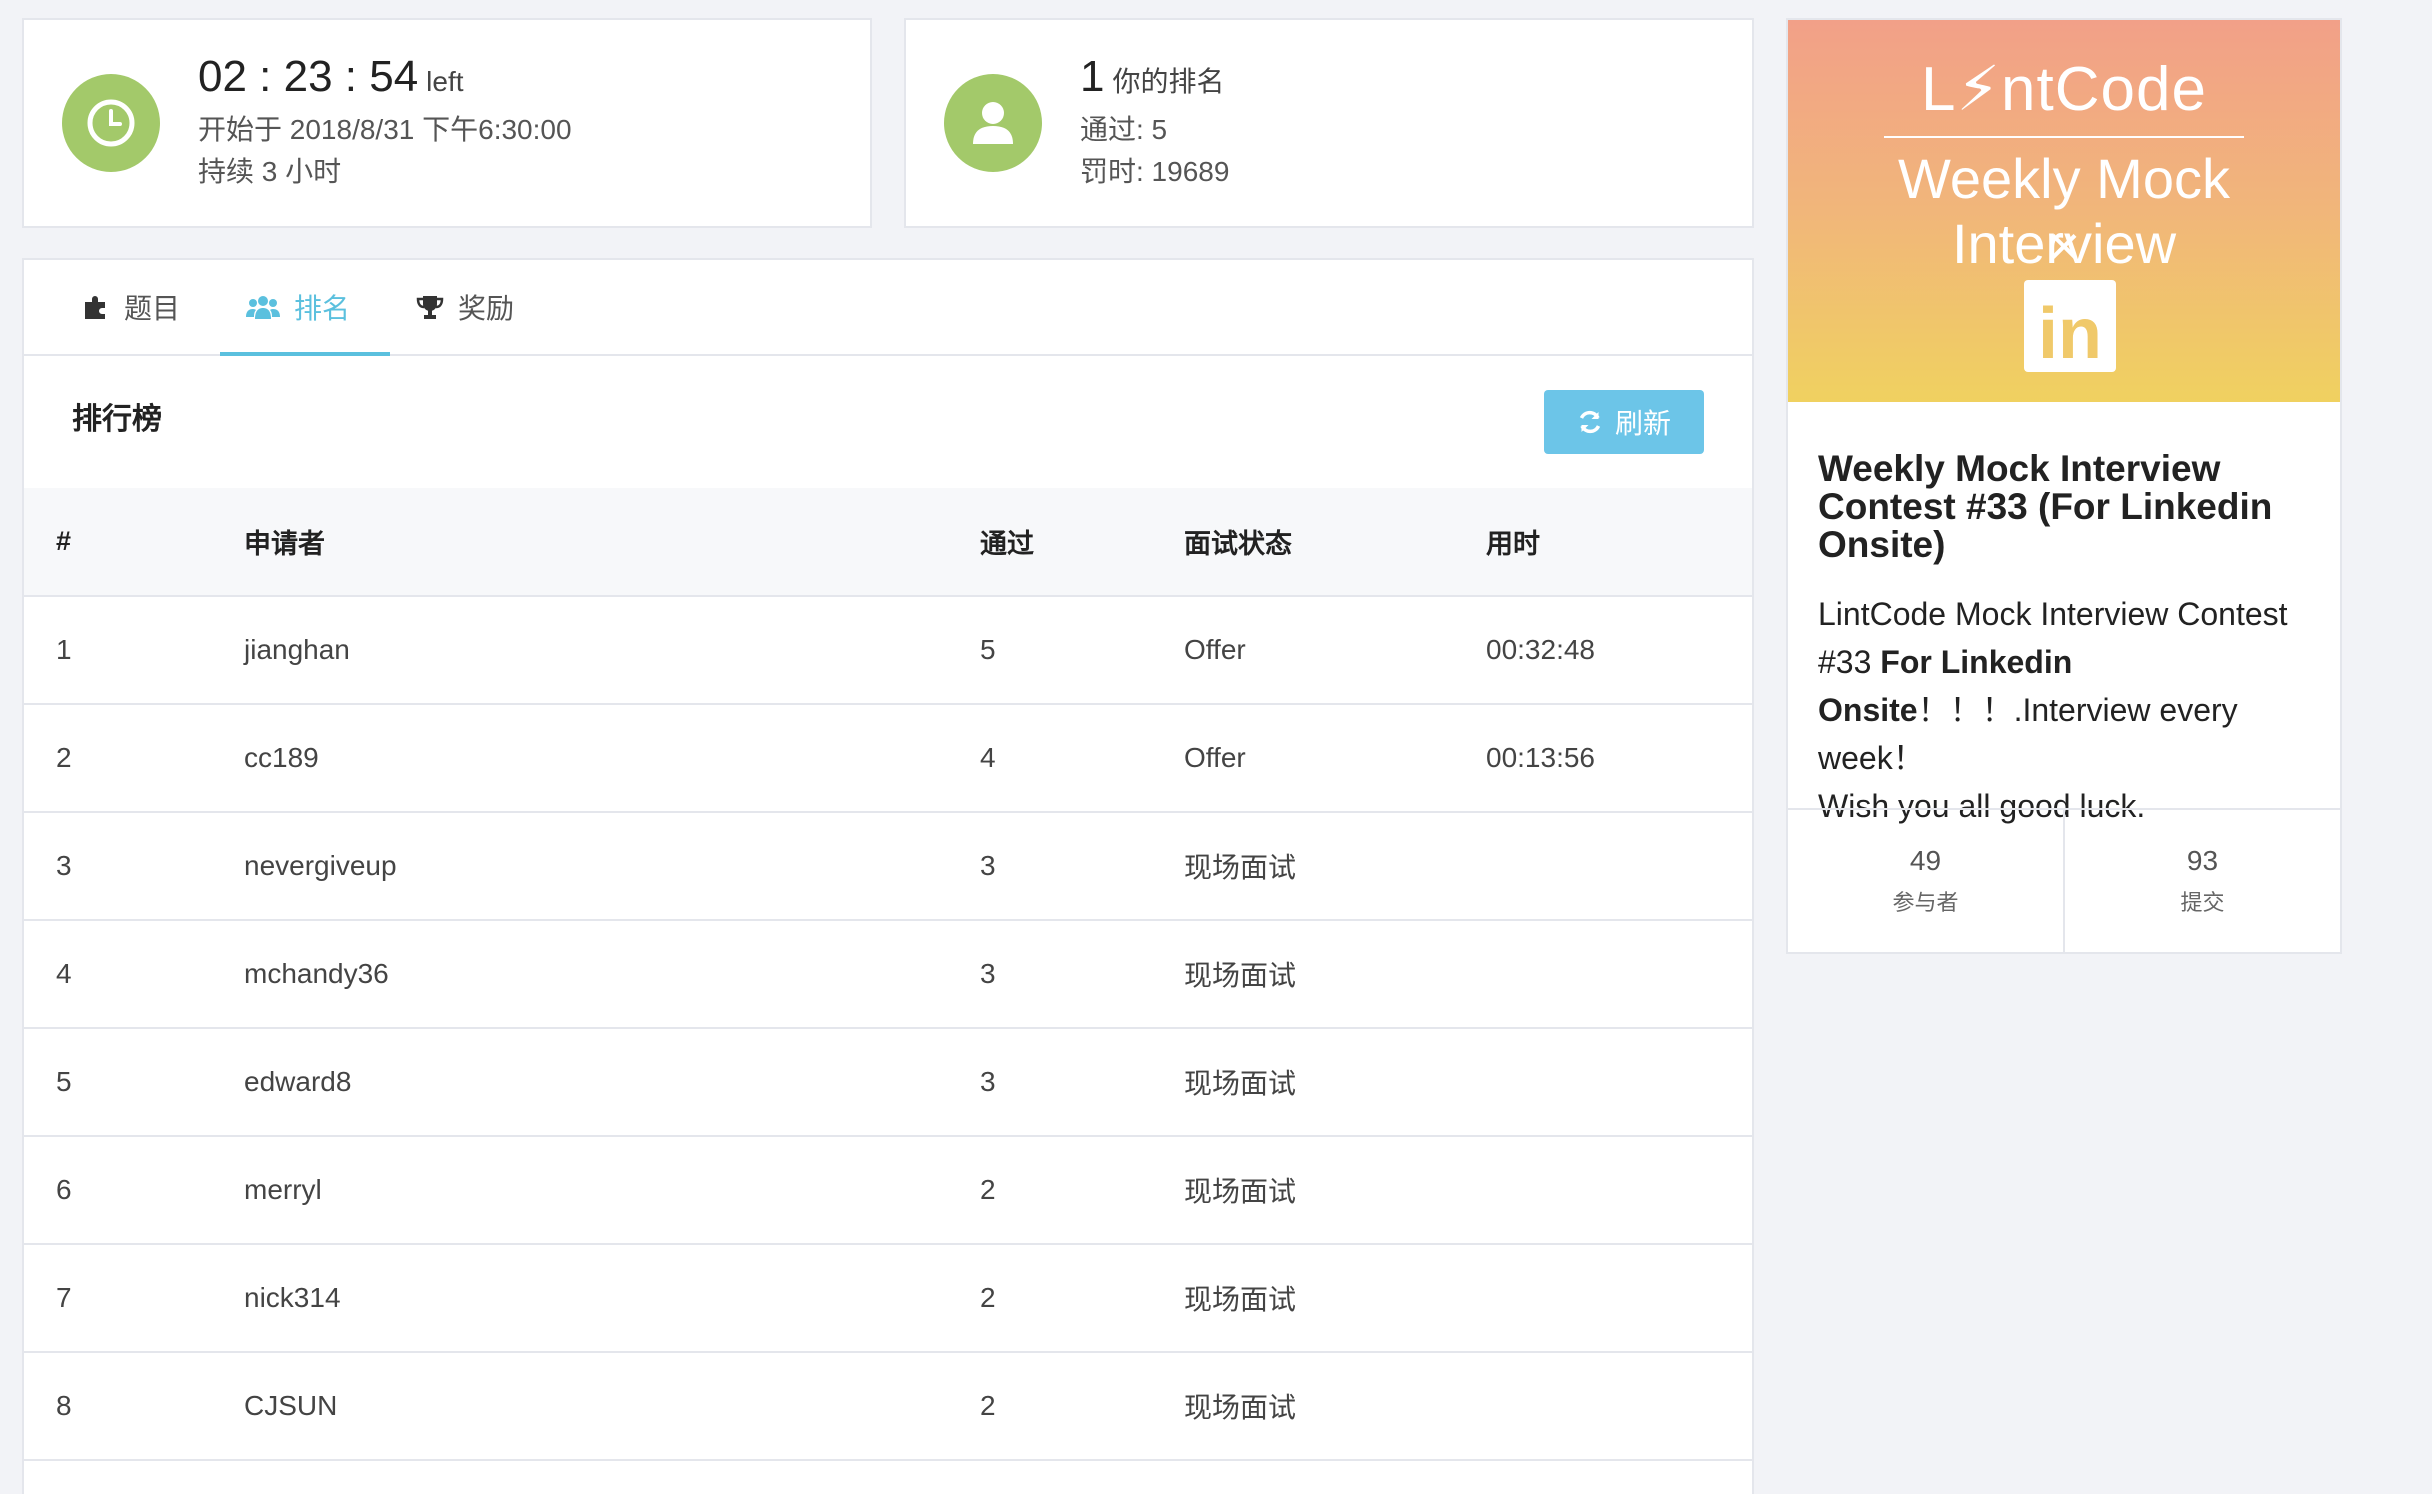 Image resolution: width=2432 pixels, height=1494 pixels. What do you see at coordinates (270, 172) in the screenshot?
I see `duration: 持续 3 小时` at bounding box center [270, 172].